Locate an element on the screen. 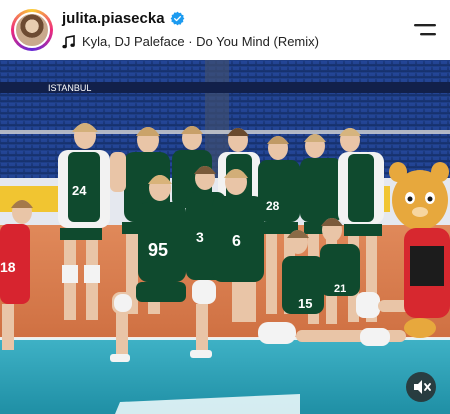  avatar-image is located at coordinates (32, 30).